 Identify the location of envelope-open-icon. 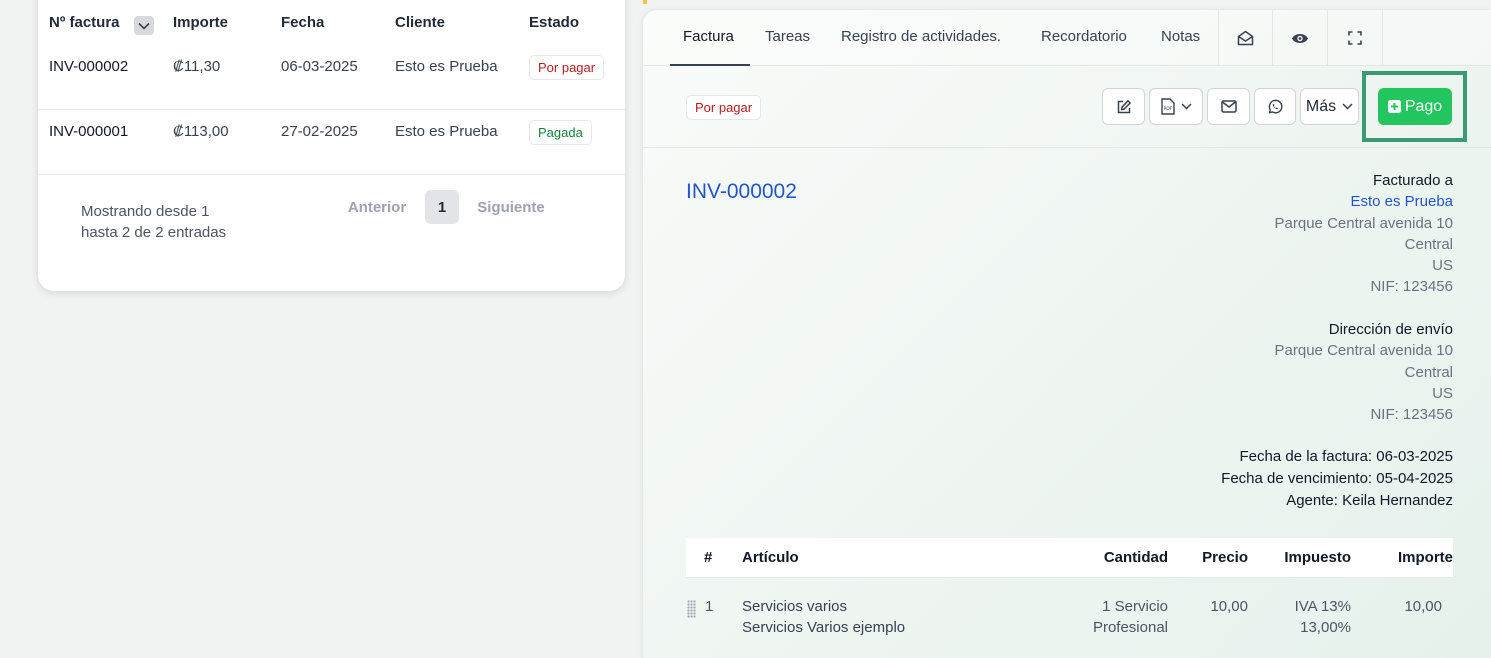
(1245, 38).